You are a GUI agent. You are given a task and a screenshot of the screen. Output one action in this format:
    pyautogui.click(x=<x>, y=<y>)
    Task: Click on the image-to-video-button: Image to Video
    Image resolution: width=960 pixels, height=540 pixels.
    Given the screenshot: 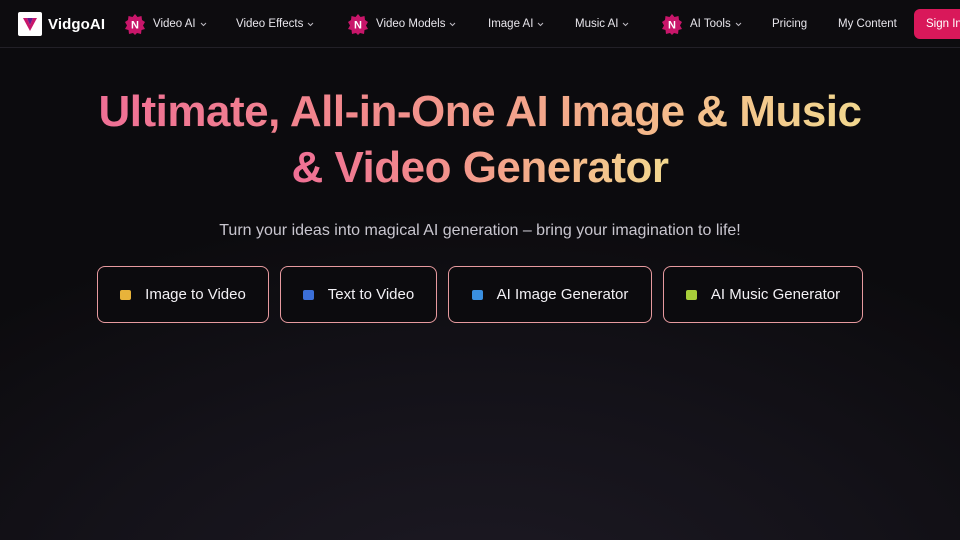 What is the action you would take?
    pyautogui.click(x=183, y=294)
    